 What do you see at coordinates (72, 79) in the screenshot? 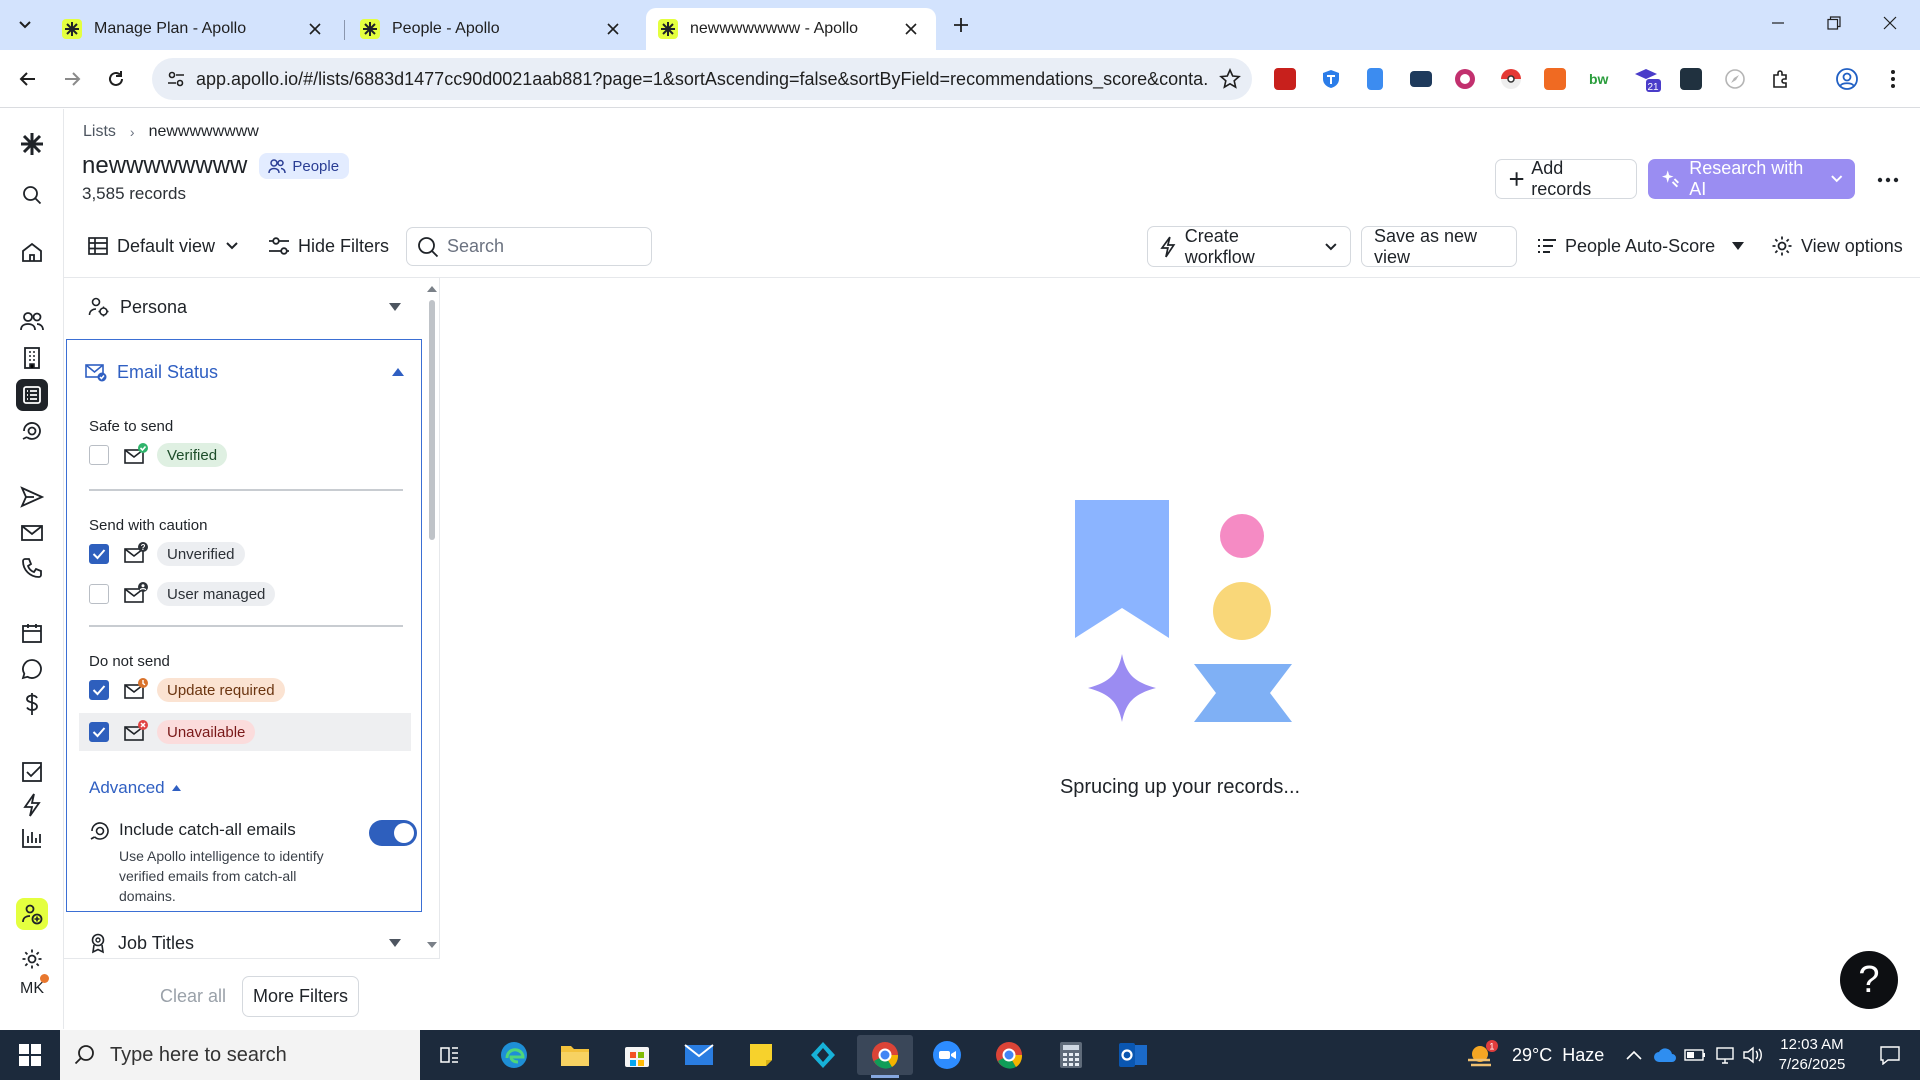
I see `forward-button` at bounding box center [72, 79].